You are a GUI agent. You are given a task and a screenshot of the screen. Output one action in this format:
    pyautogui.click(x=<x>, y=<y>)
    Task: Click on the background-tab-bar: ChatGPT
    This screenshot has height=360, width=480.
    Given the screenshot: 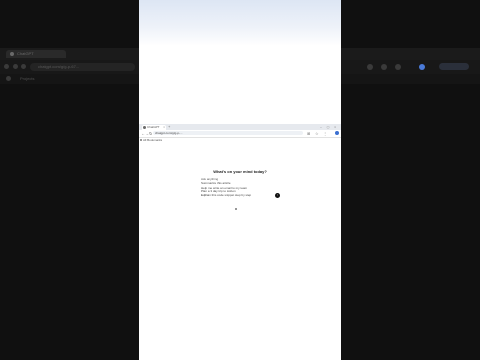 What is the action you would take?
    pyautogui.click(x=69, y=54)
    